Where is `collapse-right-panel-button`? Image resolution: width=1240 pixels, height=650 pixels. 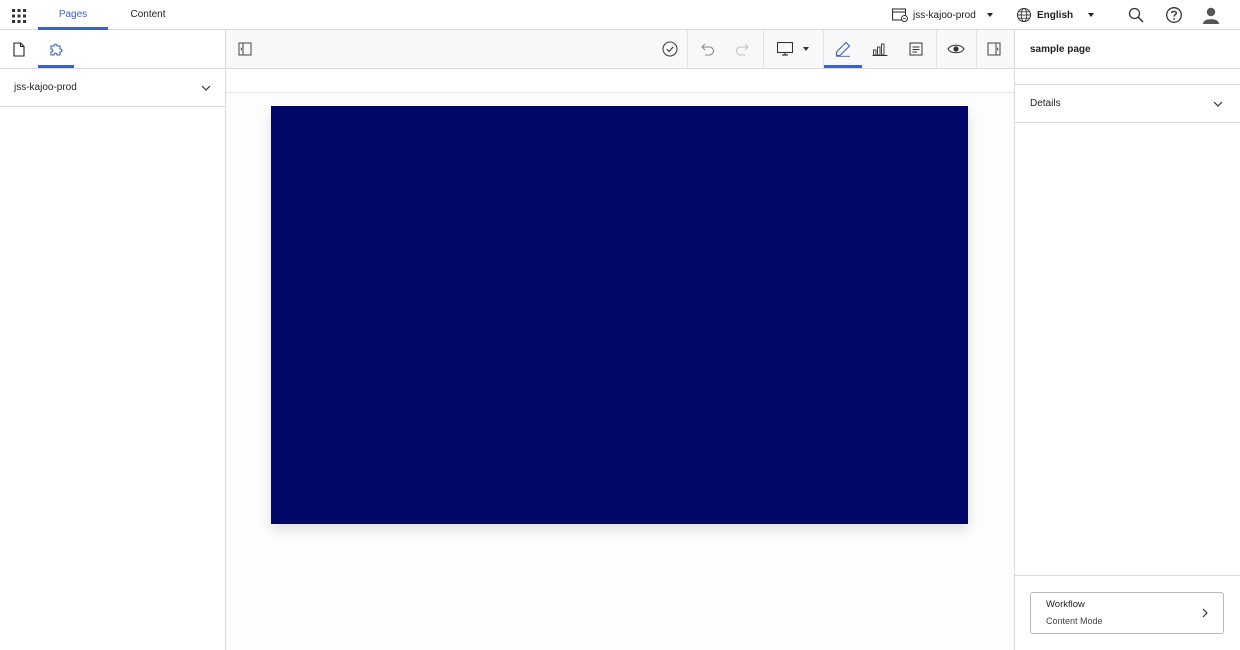 collapse-right-panel-button is located at coordinates (994, 49).